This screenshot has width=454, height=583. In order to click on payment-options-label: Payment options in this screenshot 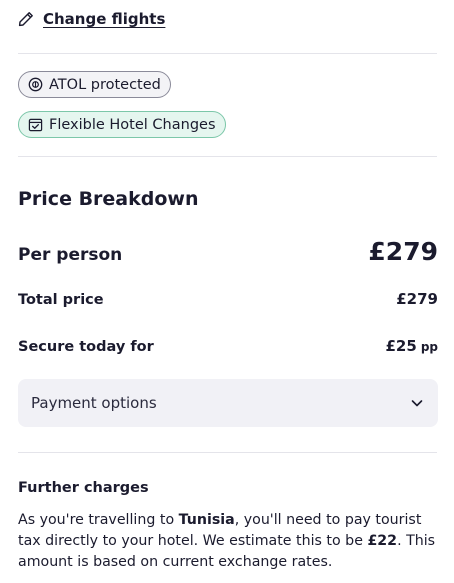, I will do `click(94, 403)`.